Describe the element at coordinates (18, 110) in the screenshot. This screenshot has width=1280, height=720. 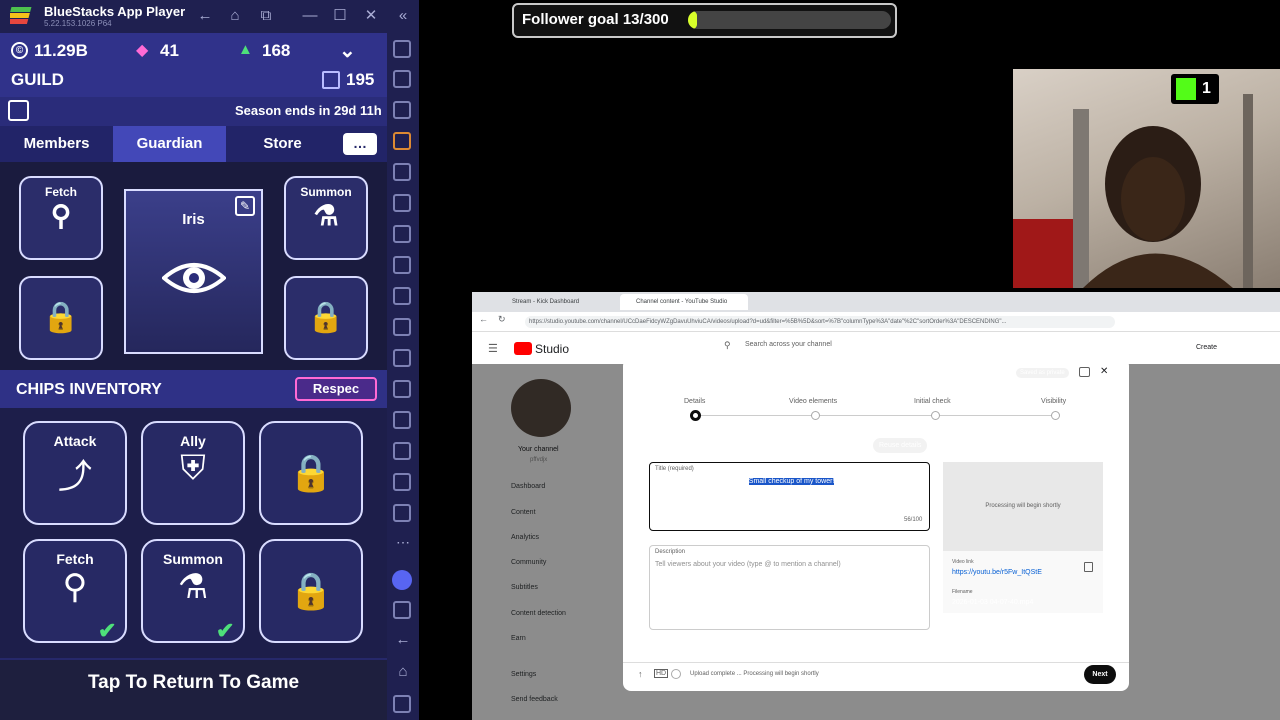
I see `info-icon` at that location.